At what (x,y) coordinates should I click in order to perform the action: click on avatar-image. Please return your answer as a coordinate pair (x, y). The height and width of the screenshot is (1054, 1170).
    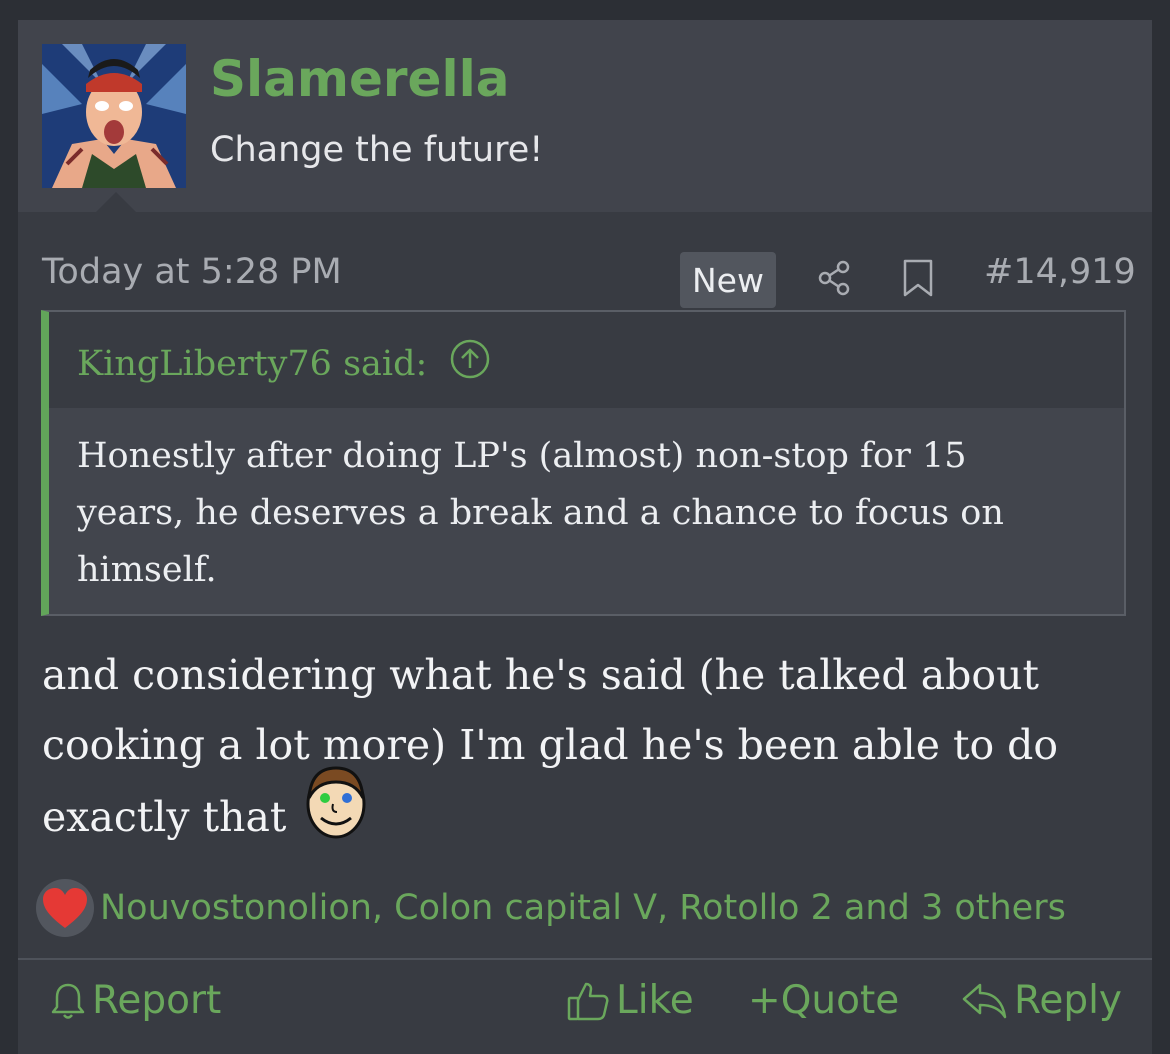
    Looking at the image, I should click on (114, 116).